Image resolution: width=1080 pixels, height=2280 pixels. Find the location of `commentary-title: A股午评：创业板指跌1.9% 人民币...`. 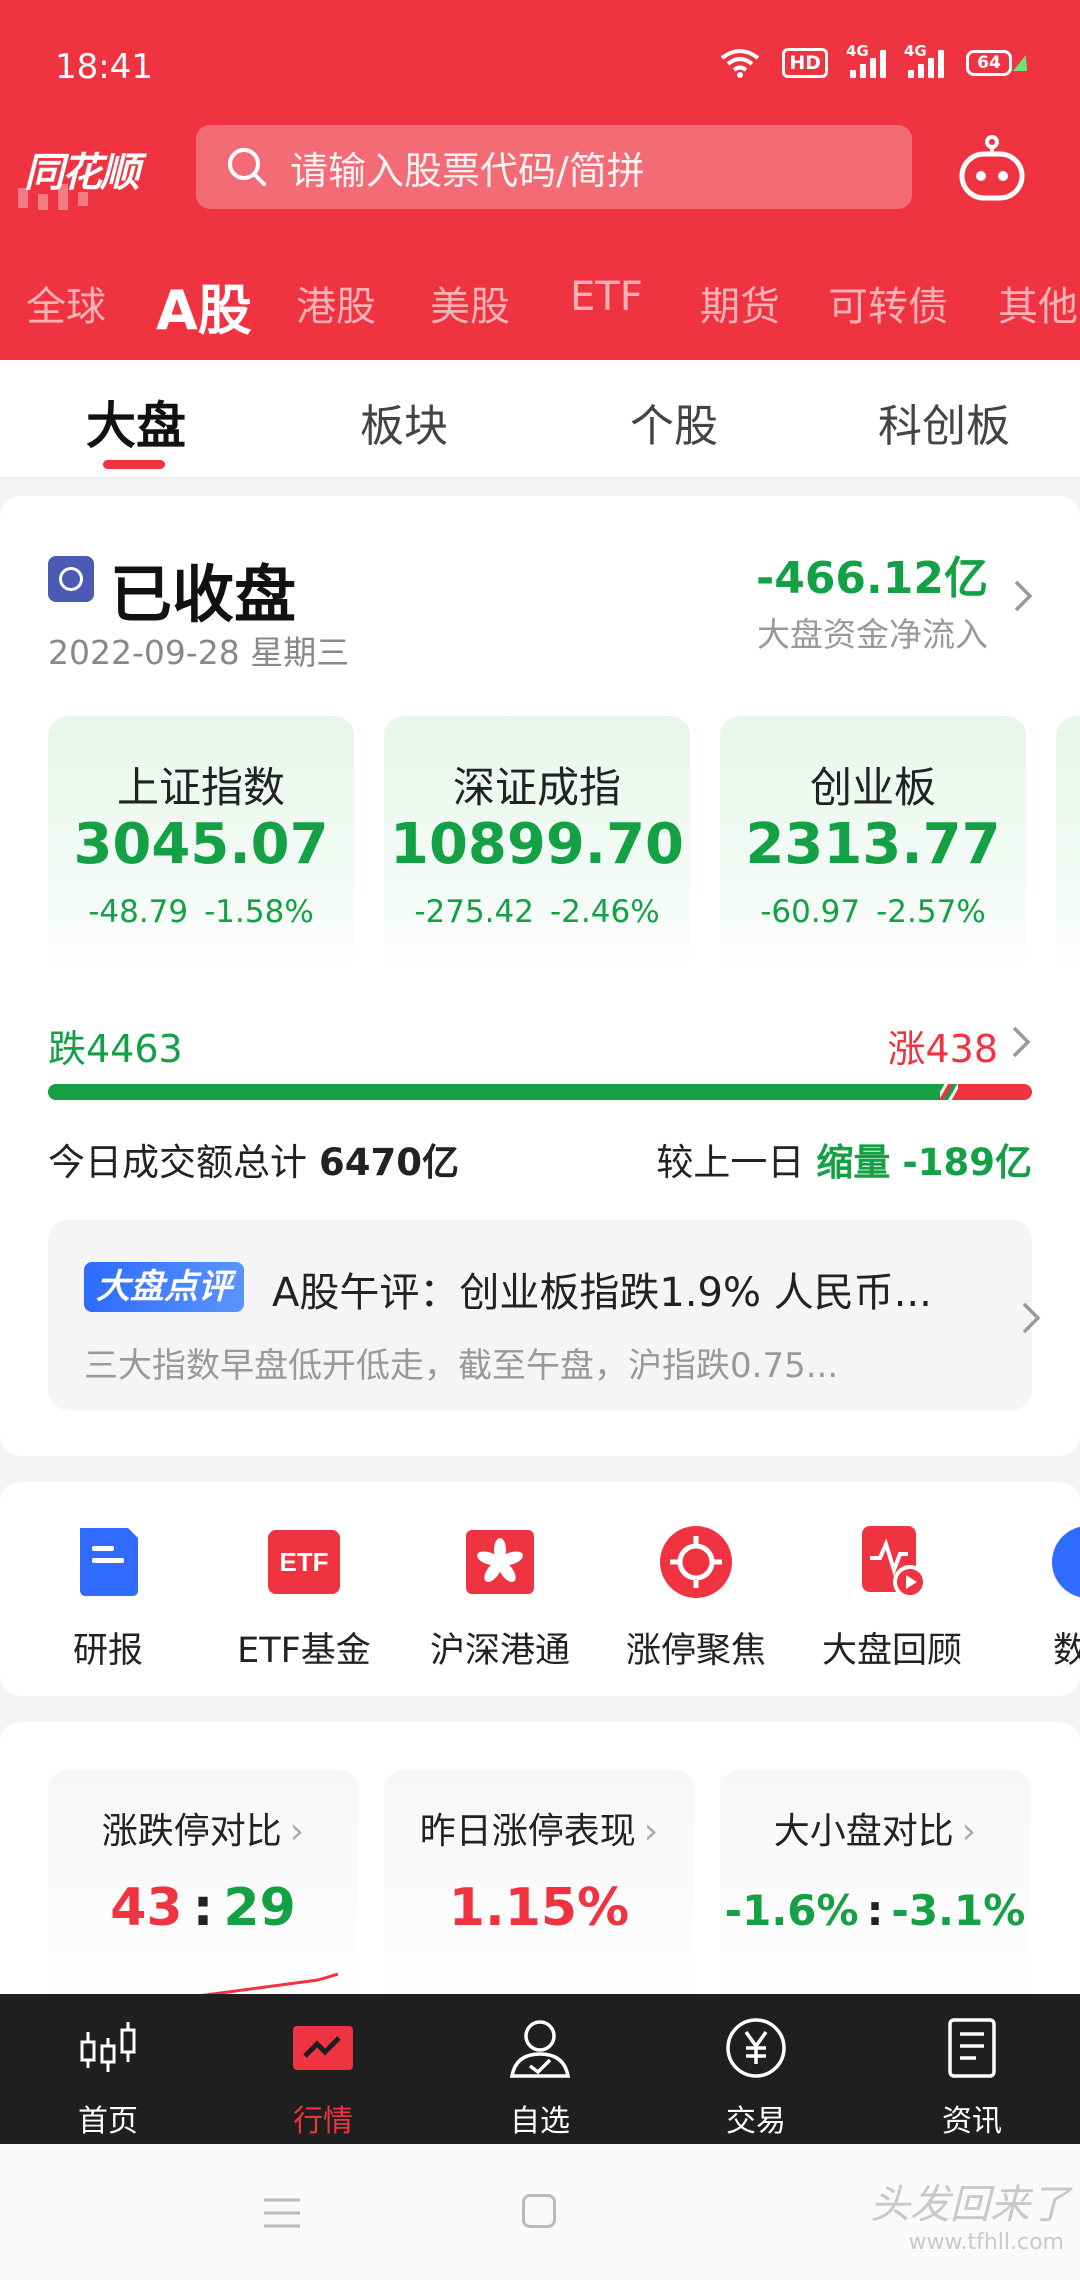

commentary-title: A股午评：创业板指跌1.9% 人民币... is located at coordinates (602, 1293).